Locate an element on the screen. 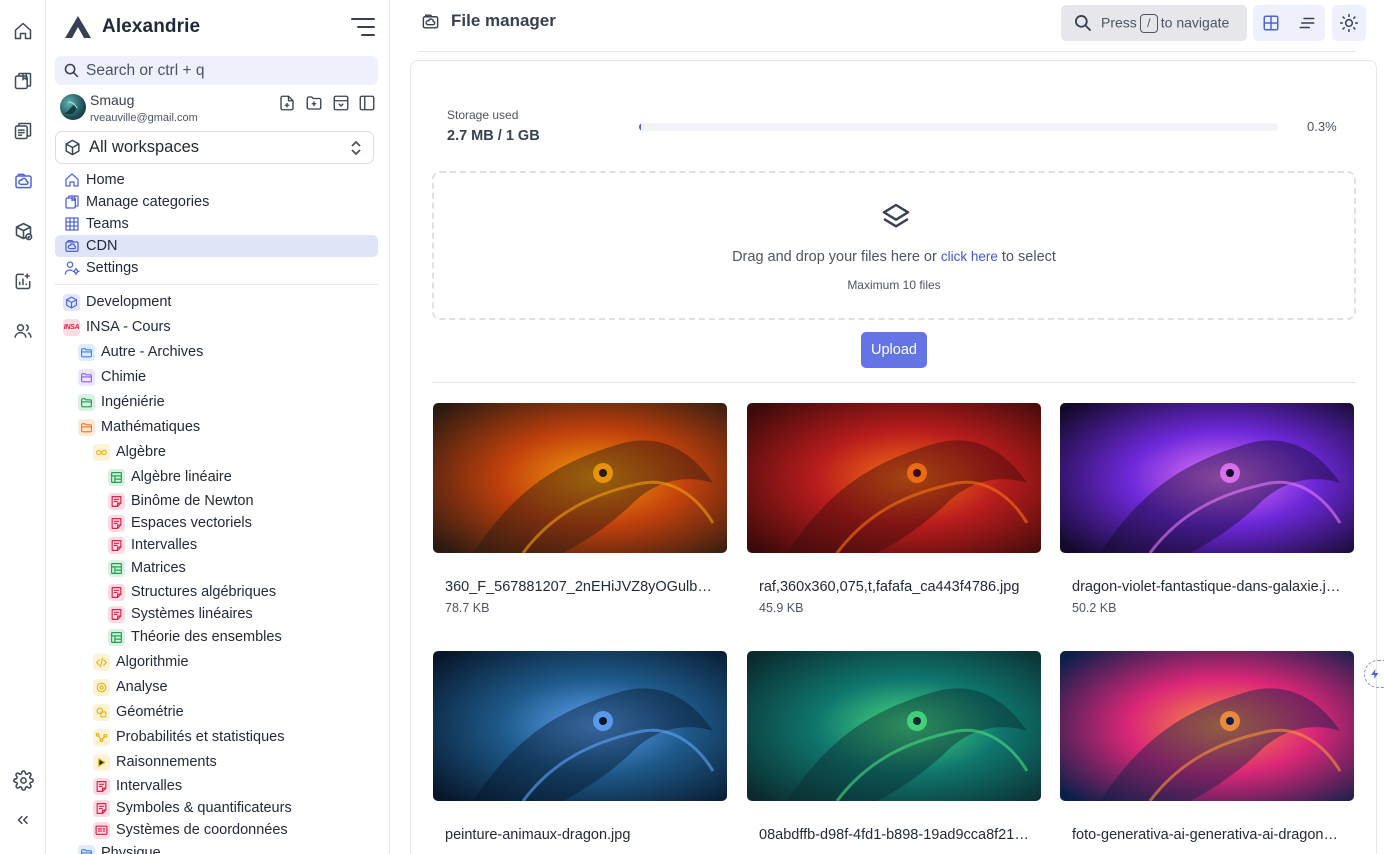 Image resolution: width=1384 pixels, height=854 pixels. nav-item-cdn: CDN is located at coordinates (216, 246).